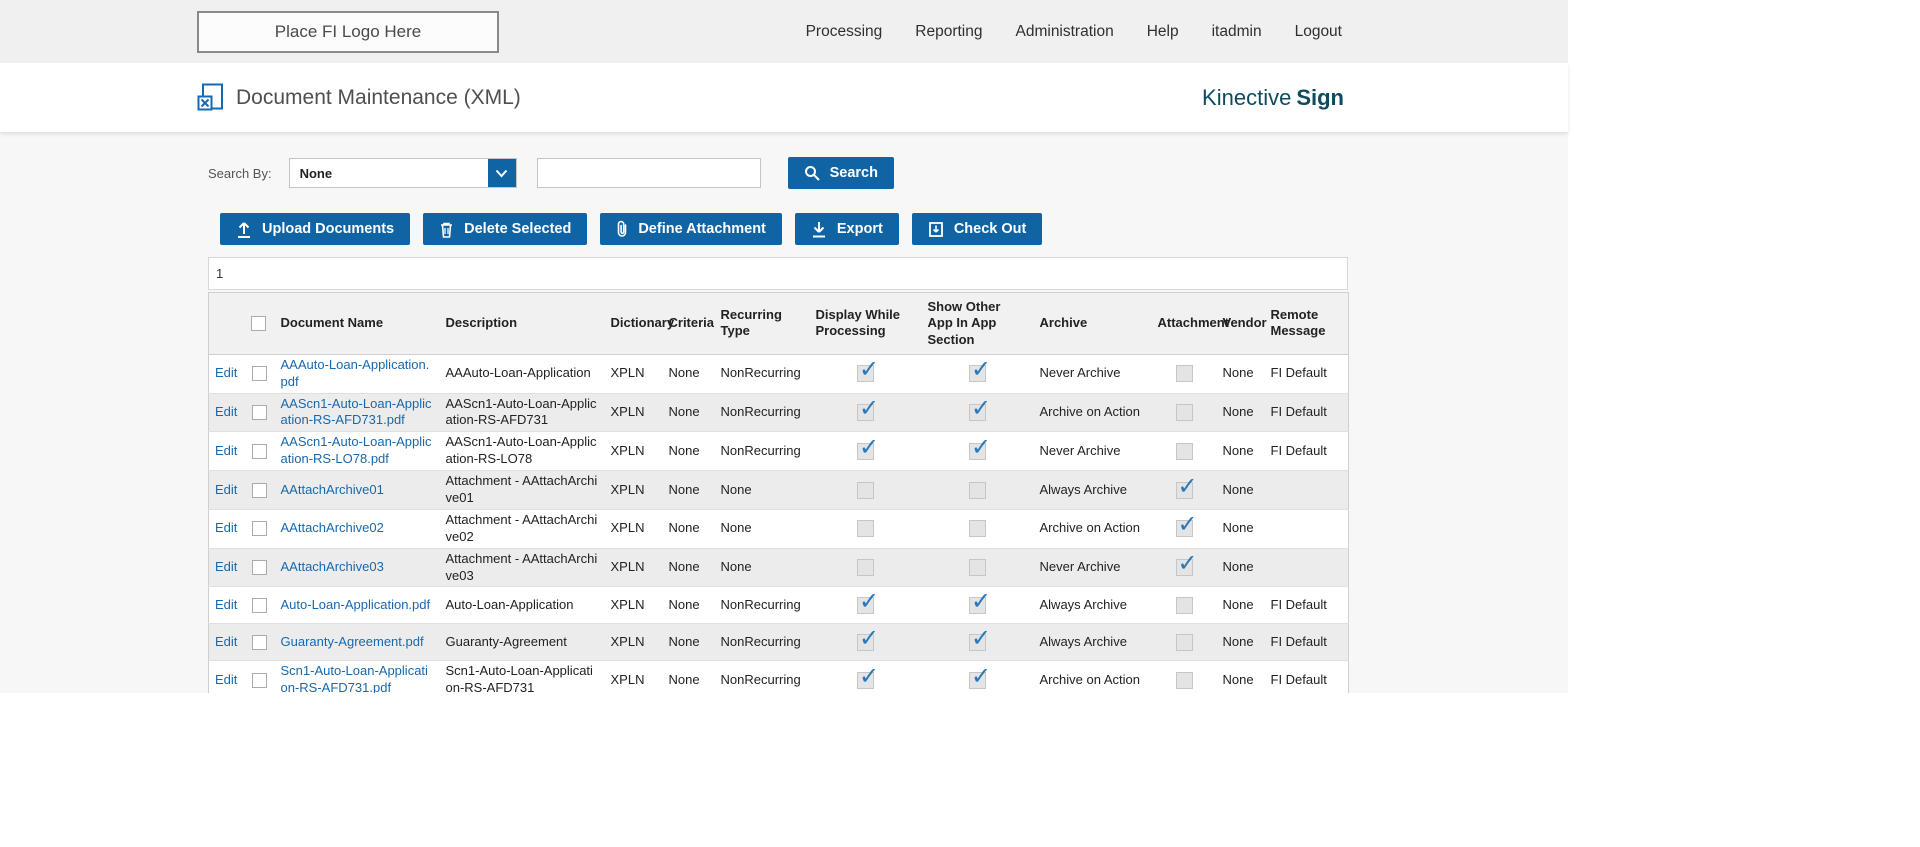  What do you see at coordinates (865, 323) in the screenshot?
I see `column-header-display_while_processing: Display While Processing` at bounding box center [865, 323].